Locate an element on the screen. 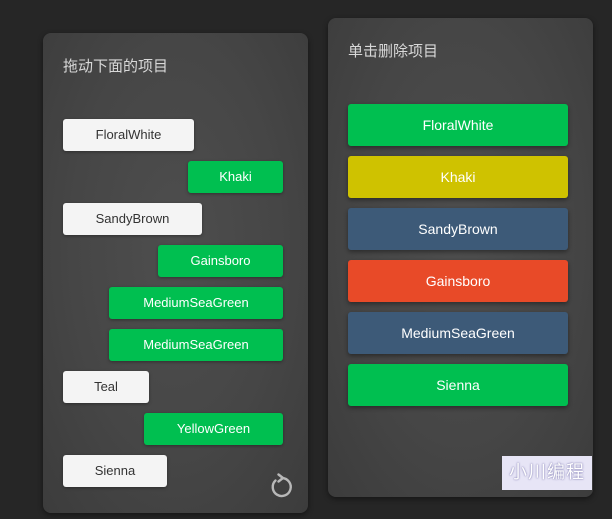  delete-item: FloralWhite is located at coordinates (458, 125).